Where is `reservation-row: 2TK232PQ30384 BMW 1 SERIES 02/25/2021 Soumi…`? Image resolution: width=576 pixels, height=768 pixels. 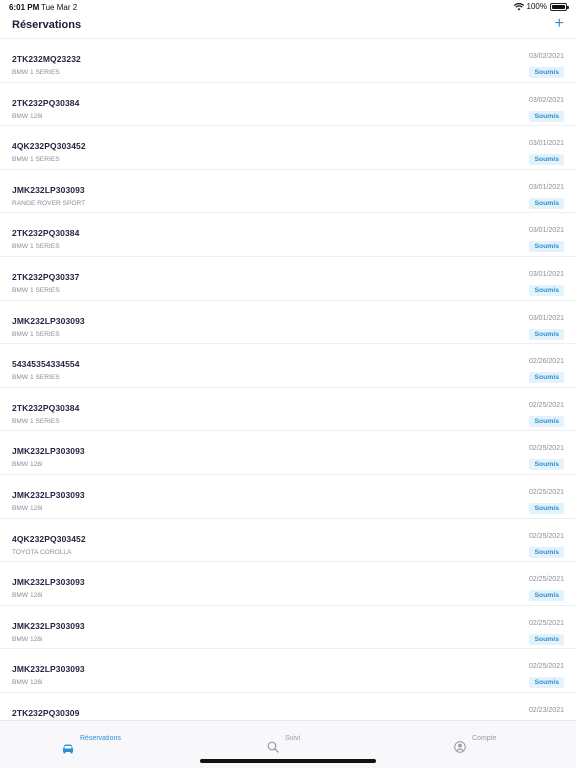 reservation-row: 2TK232PQ30384 BMW 1 SERIES 02/25/2021 Soumi… is located at coordinates (288, 410).